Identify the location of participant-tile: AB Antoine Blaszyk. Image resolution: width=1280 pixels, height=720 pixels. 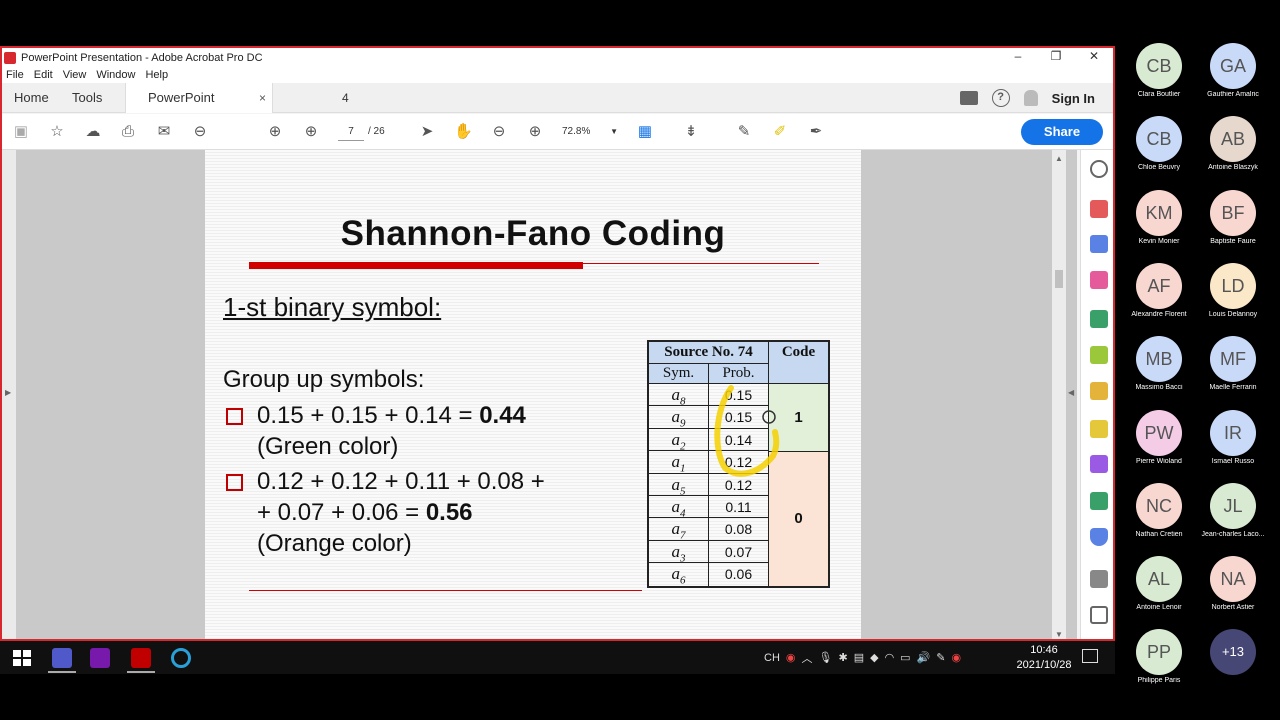
(1233, 143).